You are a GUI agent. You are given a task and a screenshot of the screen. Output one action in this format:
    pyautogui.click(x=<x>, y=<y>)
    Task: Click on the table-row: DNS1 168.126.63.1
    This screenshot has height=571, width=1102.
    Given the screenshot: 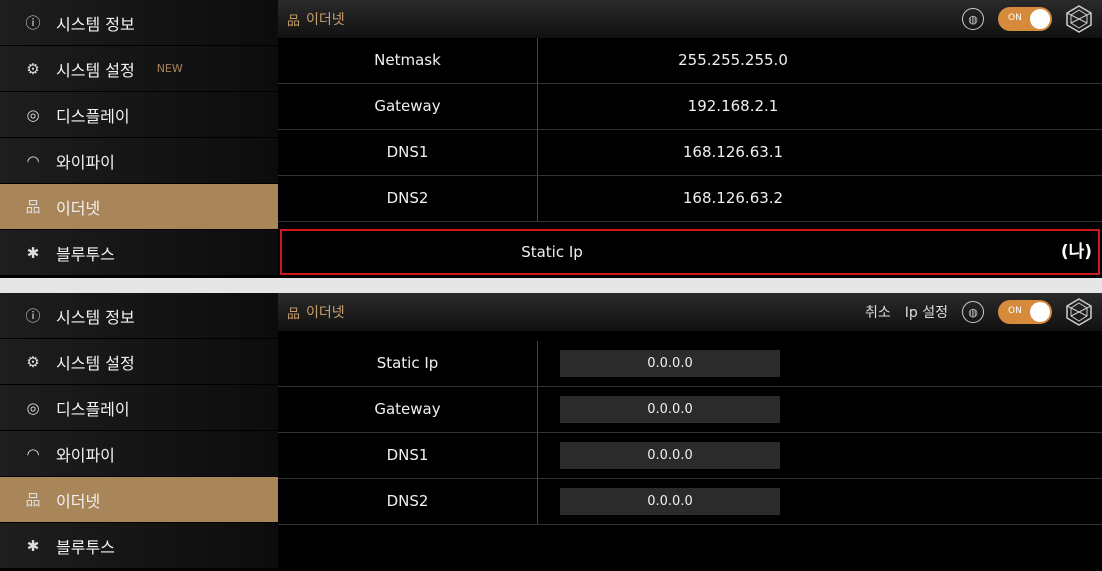 What is the action you would take?
    pyautogui.click(x=690, y=153)
    